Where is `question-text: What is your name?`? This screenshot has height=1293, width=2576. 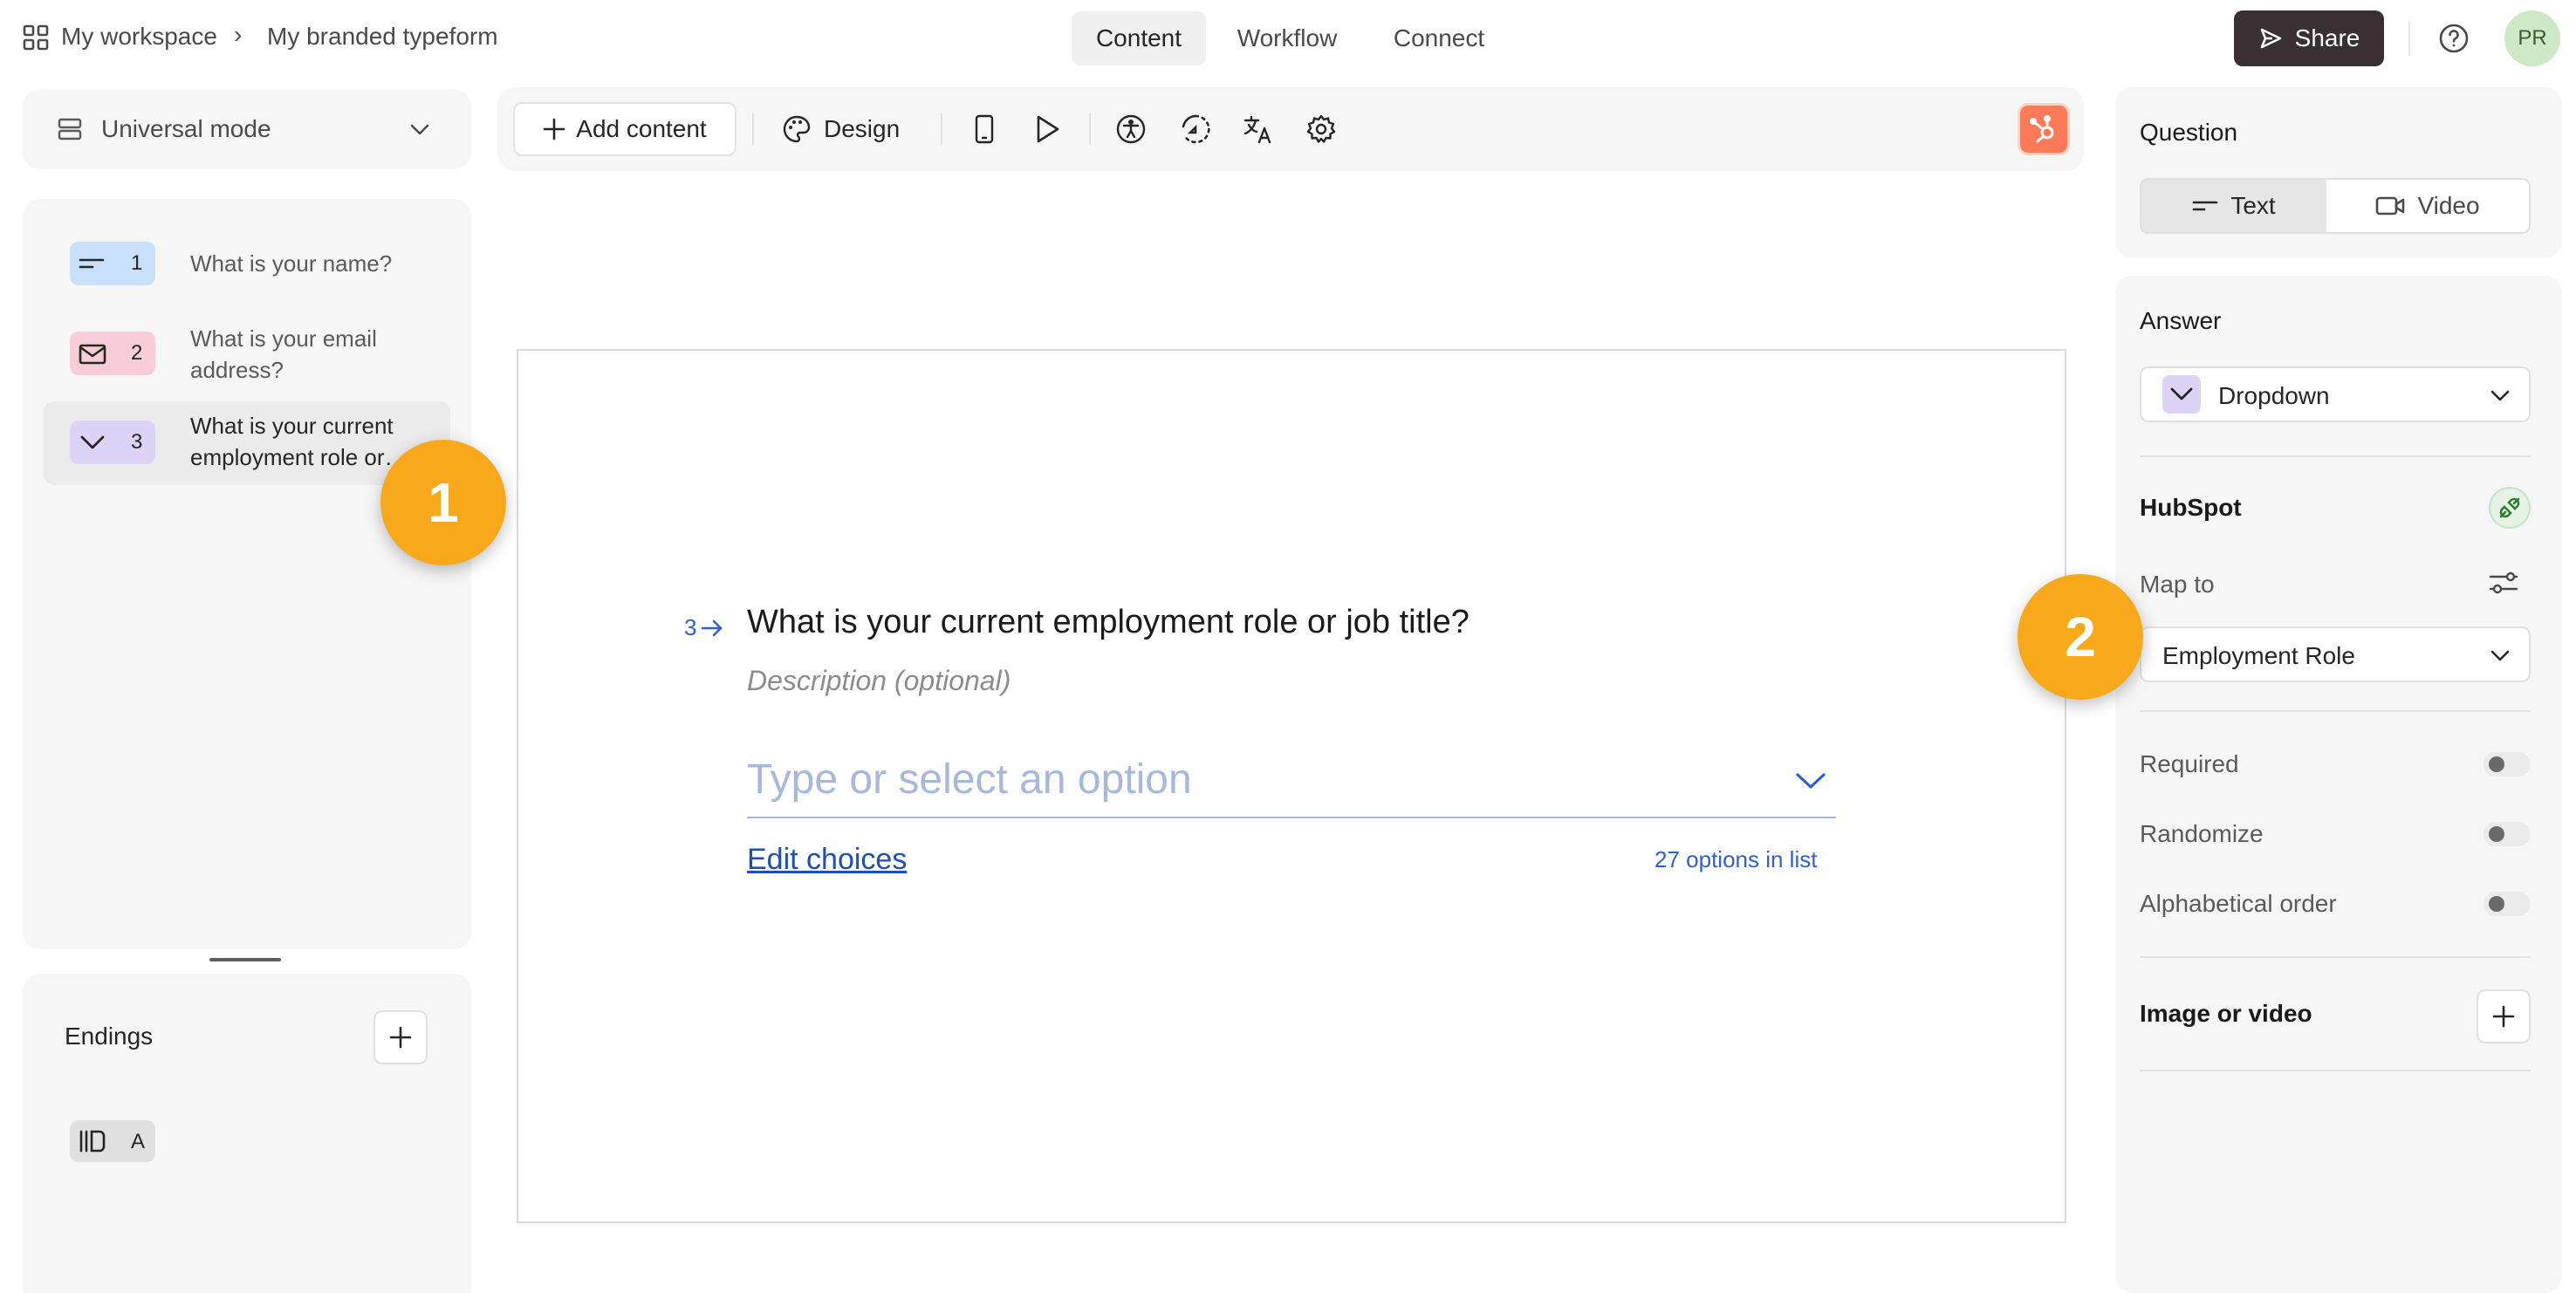
question-text: What is your name? is located at coordinates (291, 263).